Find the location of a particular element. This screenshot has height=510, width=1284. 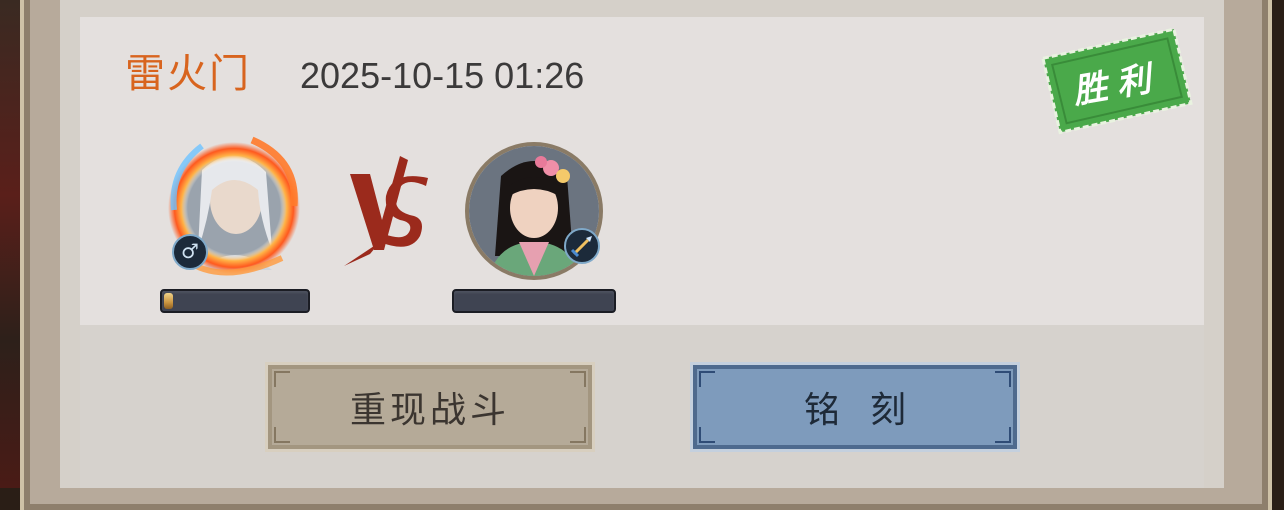

battle-datetime: 2025-10-15 01:26 is located at coordinates (442, 75).